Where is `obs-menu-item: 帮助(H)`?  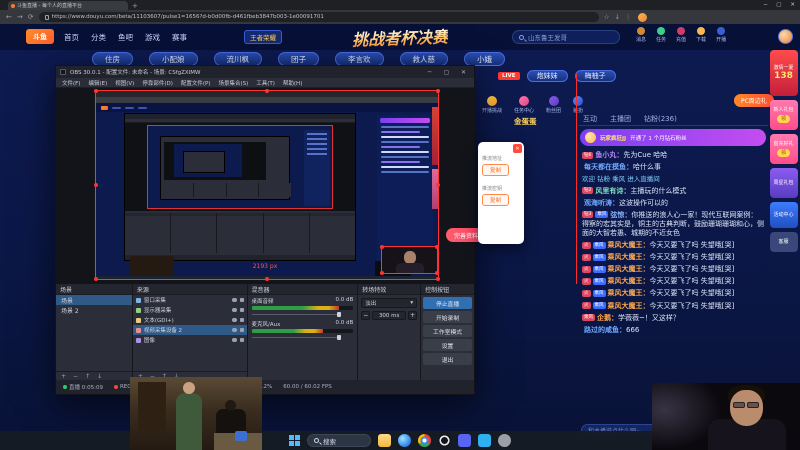
obs-menu-item: 帮助(H) is located at coordinates (292, 83).